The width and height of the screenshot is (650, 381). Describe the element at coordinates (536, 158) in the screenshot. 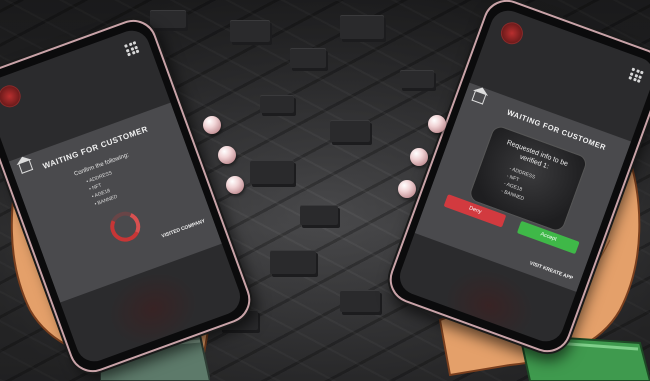

I see `request-heading: Requested info to be verified 1:` at that location.